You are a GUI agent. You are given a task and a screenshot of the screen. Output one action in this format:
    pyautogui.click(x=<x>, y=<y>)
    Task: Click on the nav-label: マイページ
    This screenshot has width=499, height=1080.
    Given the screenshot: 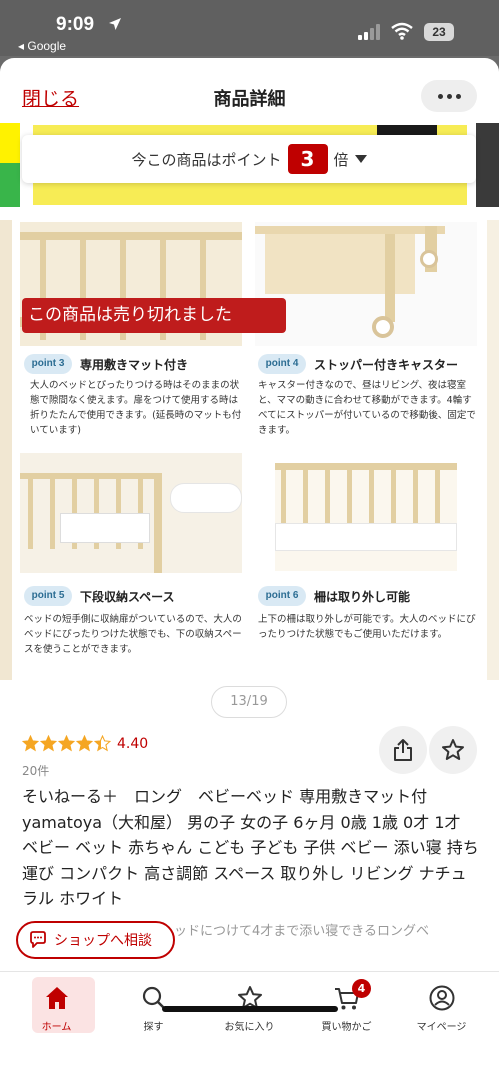 What is the action you would take?
    pyautogui.click(x=441, y=1027)
    